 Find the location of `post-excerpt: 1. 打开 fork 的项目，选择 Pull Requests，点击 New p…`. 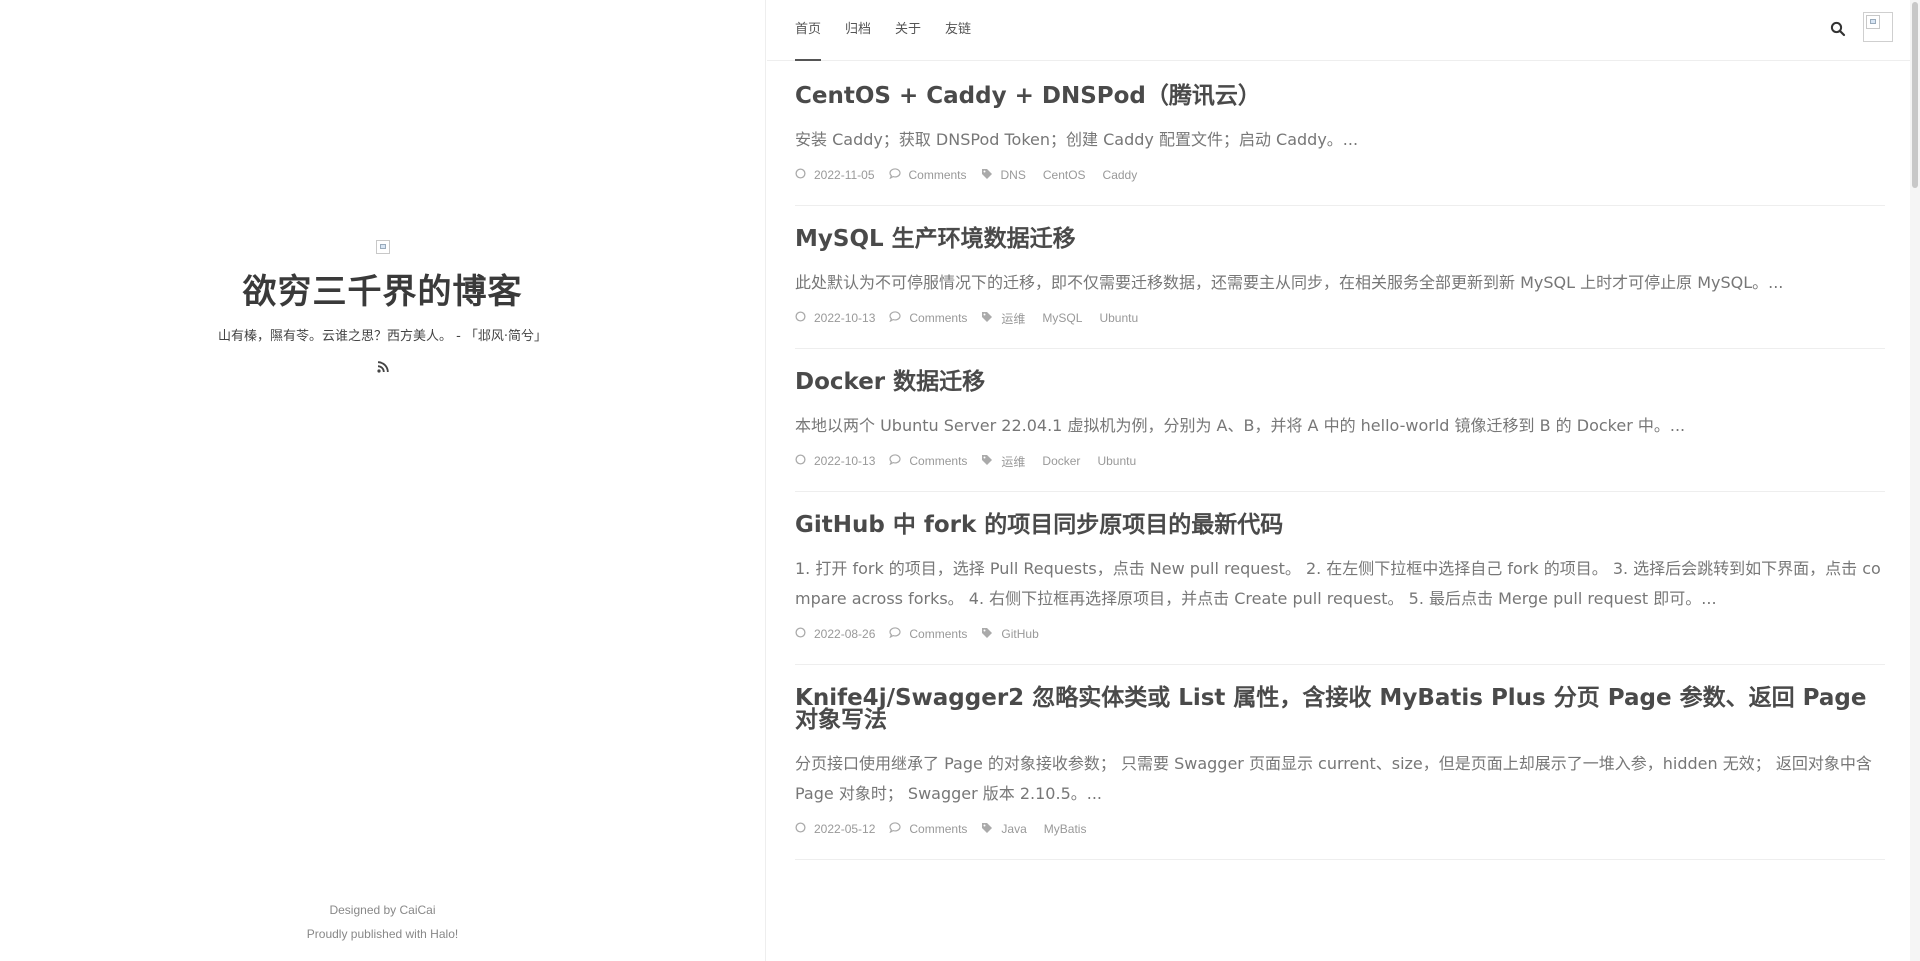

post-excerpt: 1. 打开 fork 的项目，选择 Pull Requests，点击 New p… is located at coordinates (1338, 583).